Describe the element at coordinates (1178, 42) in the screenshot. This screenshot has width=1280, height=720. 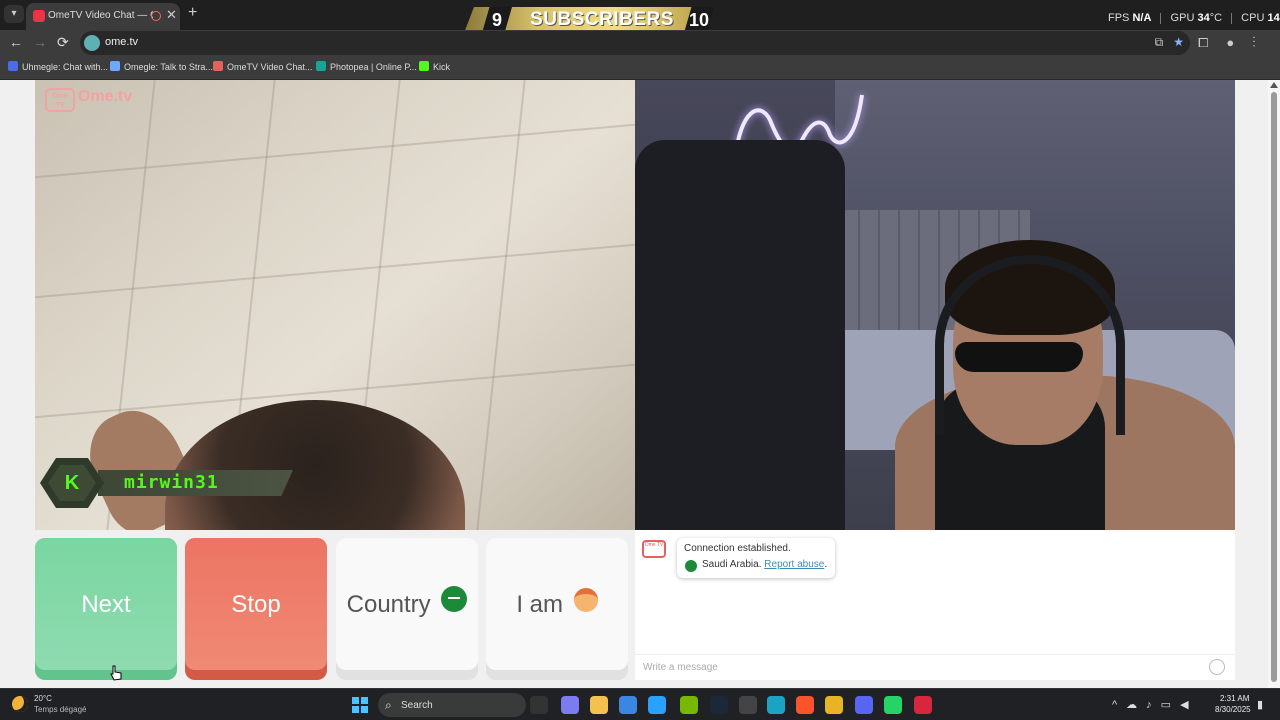
I see `bookmark-star-icon: ★` at that location.